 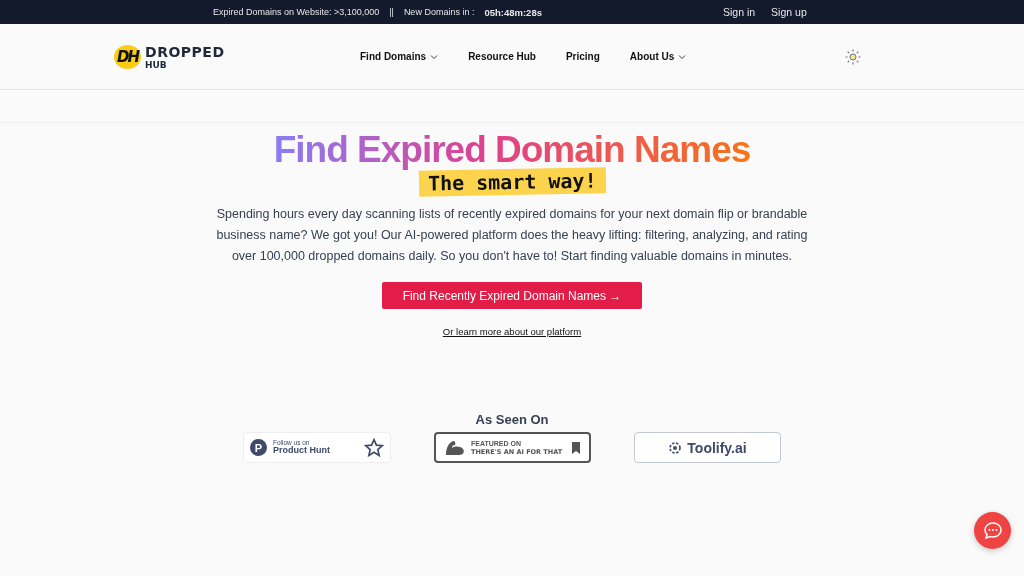 I want to click on auth-link: Sign up, so click(x=789, y=12).